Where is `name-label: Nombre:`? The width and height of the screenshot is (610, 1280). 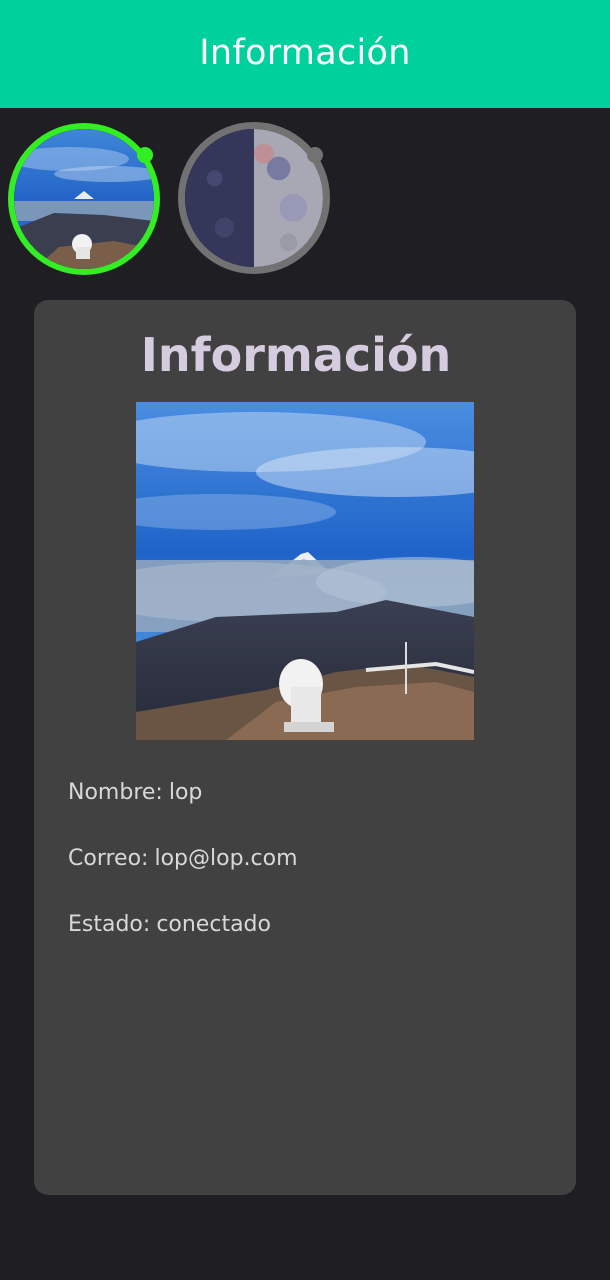
name-label: Nombre: is located at coordinates (115, 792).